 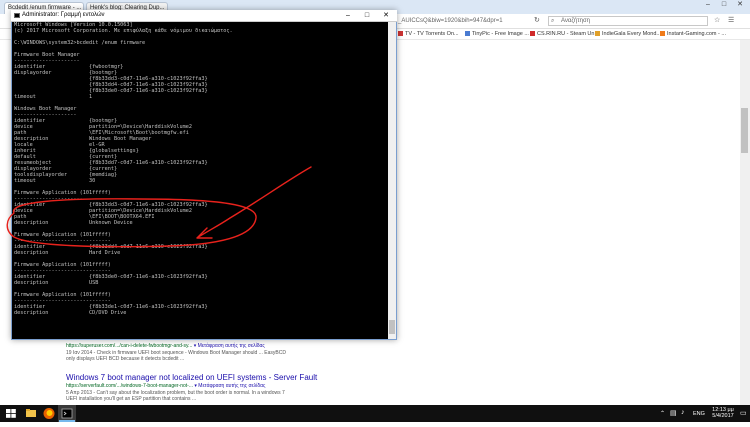 What do you see at coordinates (386, 16) in the screenshot?
I see `console-close-button: ✕` at bounding box center [386, 16].